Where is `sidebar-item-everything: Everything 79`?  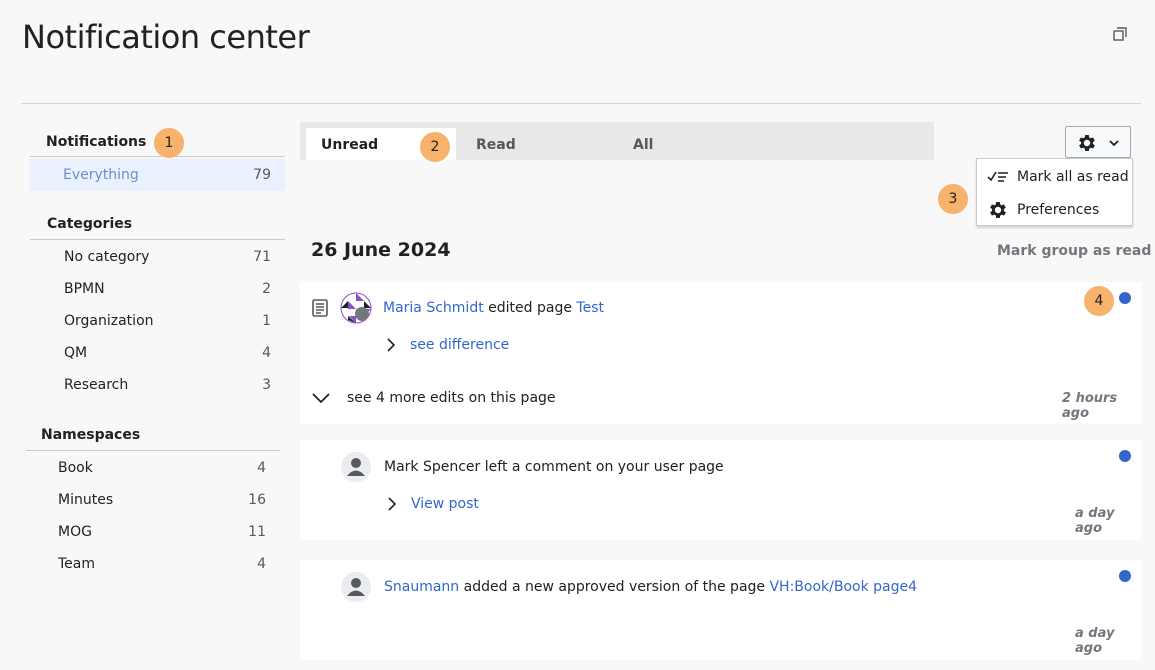
sidebar-item-everything: Everything 79 is located at coordinates (157, 175).